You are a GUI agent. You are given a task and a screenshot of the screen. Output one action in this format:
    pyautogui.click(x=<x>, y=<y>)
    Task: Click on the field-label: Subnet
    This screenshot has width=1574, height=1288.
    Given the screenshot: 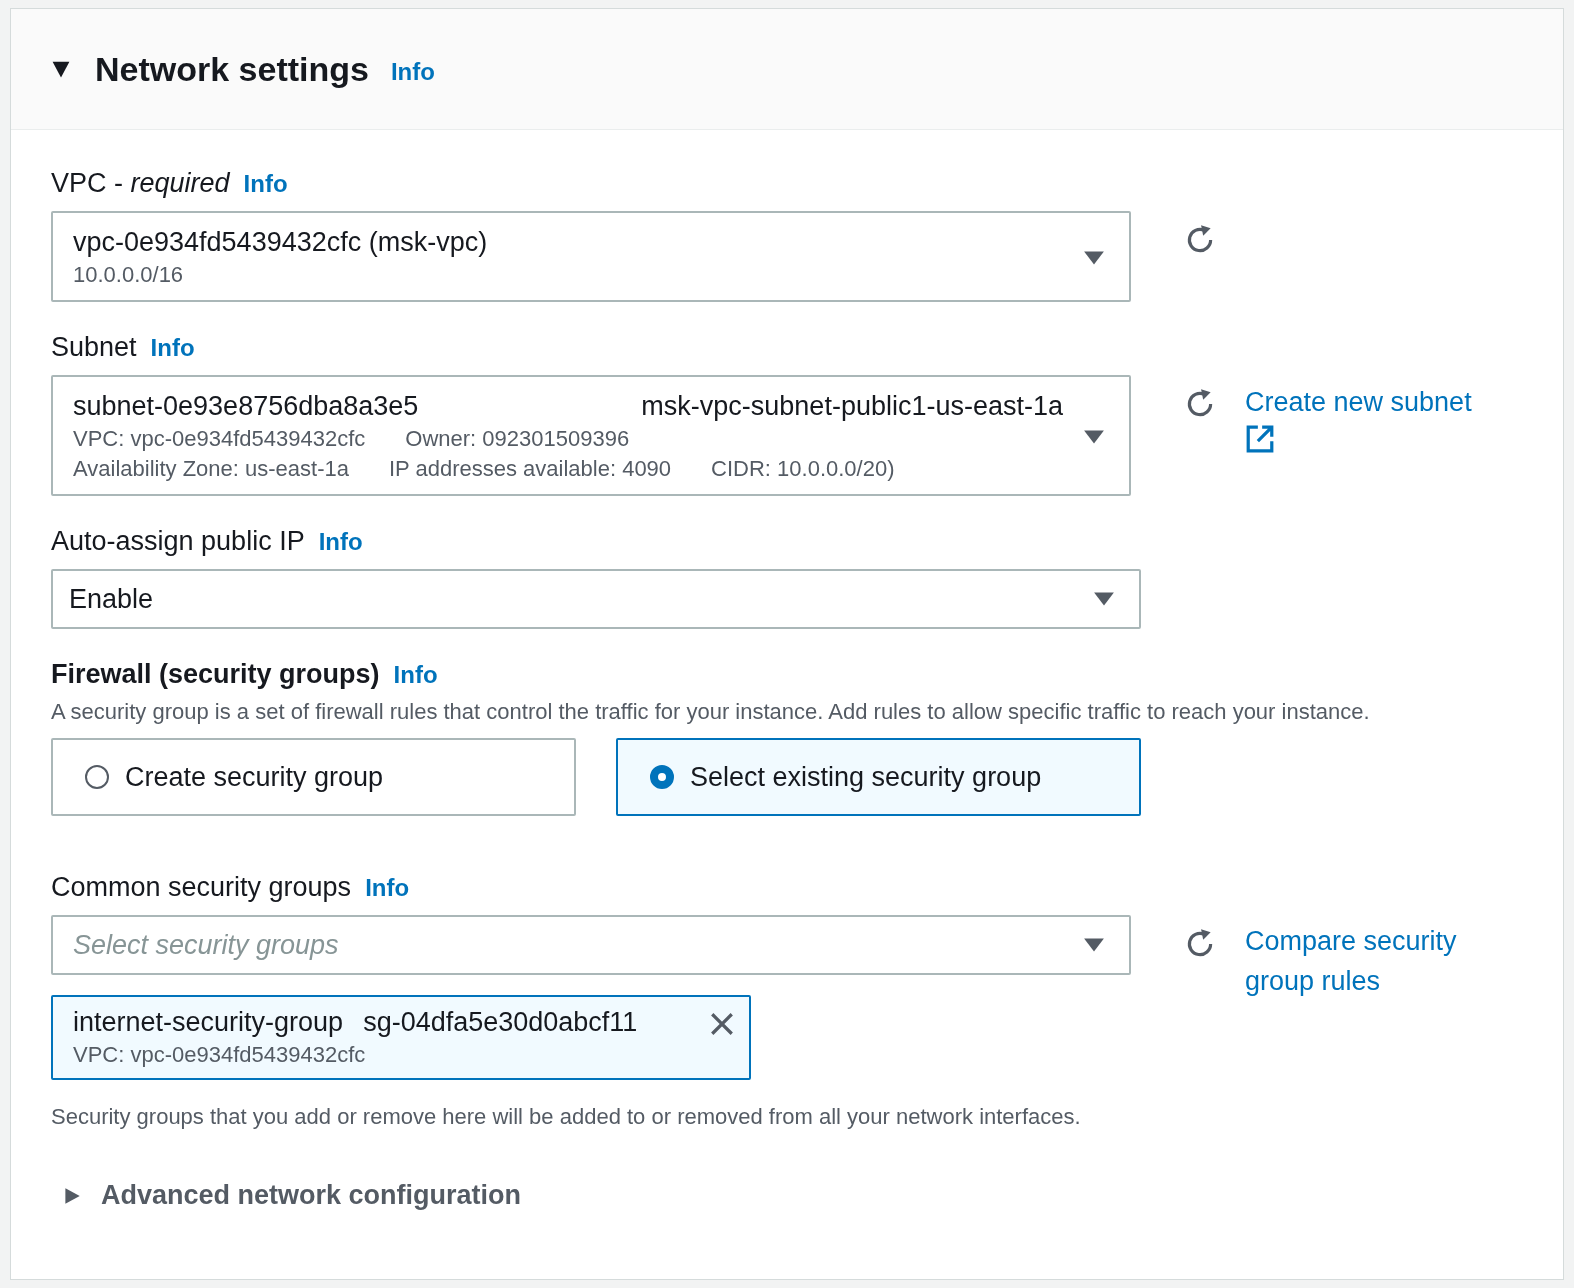 What is the action you would take?
    pyautogui.click(x=94, y=347)
    